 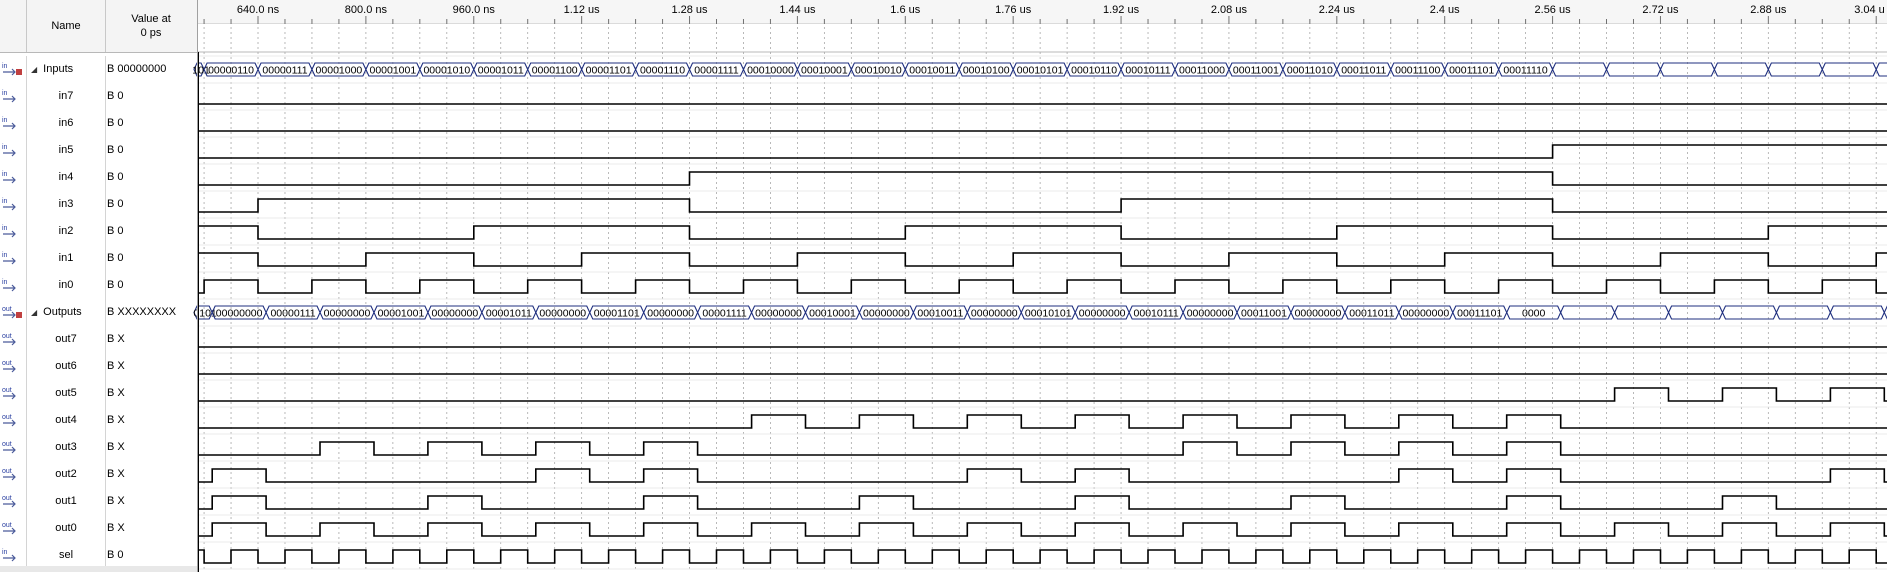 What do you see at coordinates (689, 10) in the screenshot?
I see `ruler-label: 1.28 us` at bounding box center [689, 10].